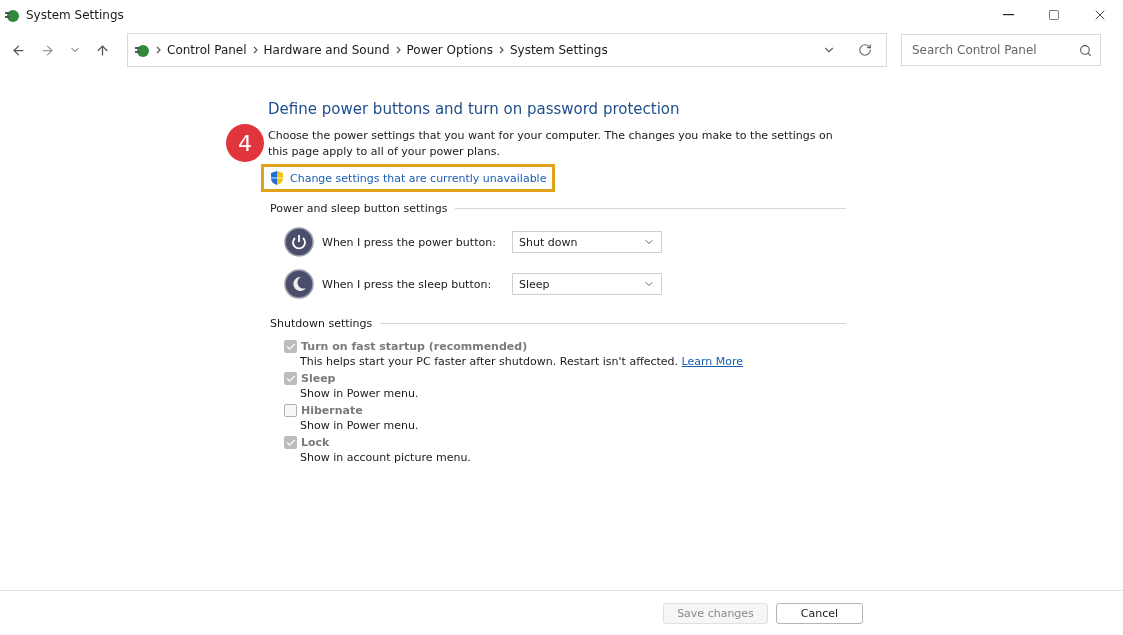 Image resolution: width=1123 pixels, height=635 pixels. I want to click on search-field: Search Control Panel, so click(1001, 50).